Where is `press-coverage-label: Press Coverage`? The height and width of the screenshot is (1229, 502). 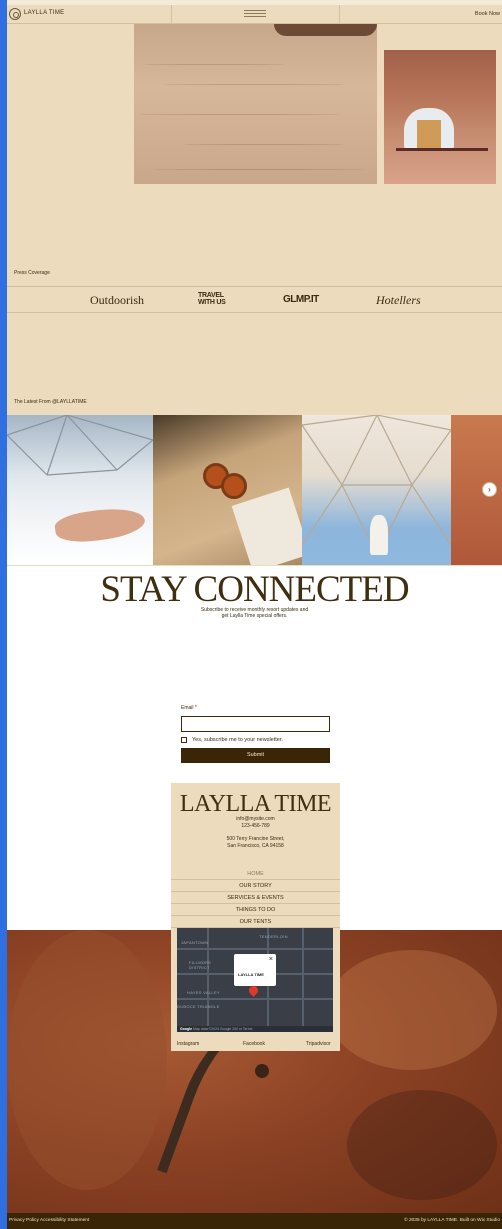 press-coverage-label: Press Coverage is located at coordinates (32, 273).